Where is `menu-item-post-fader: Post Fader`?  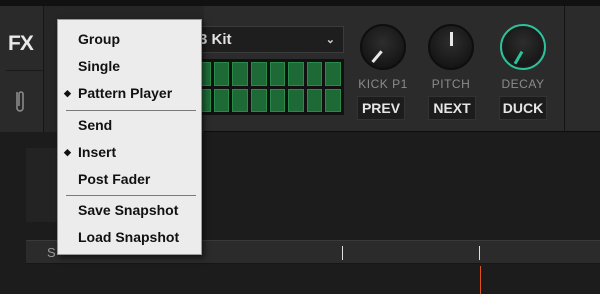
menu-item-post-fader: Post Fader is located at coordinates (129, 179).